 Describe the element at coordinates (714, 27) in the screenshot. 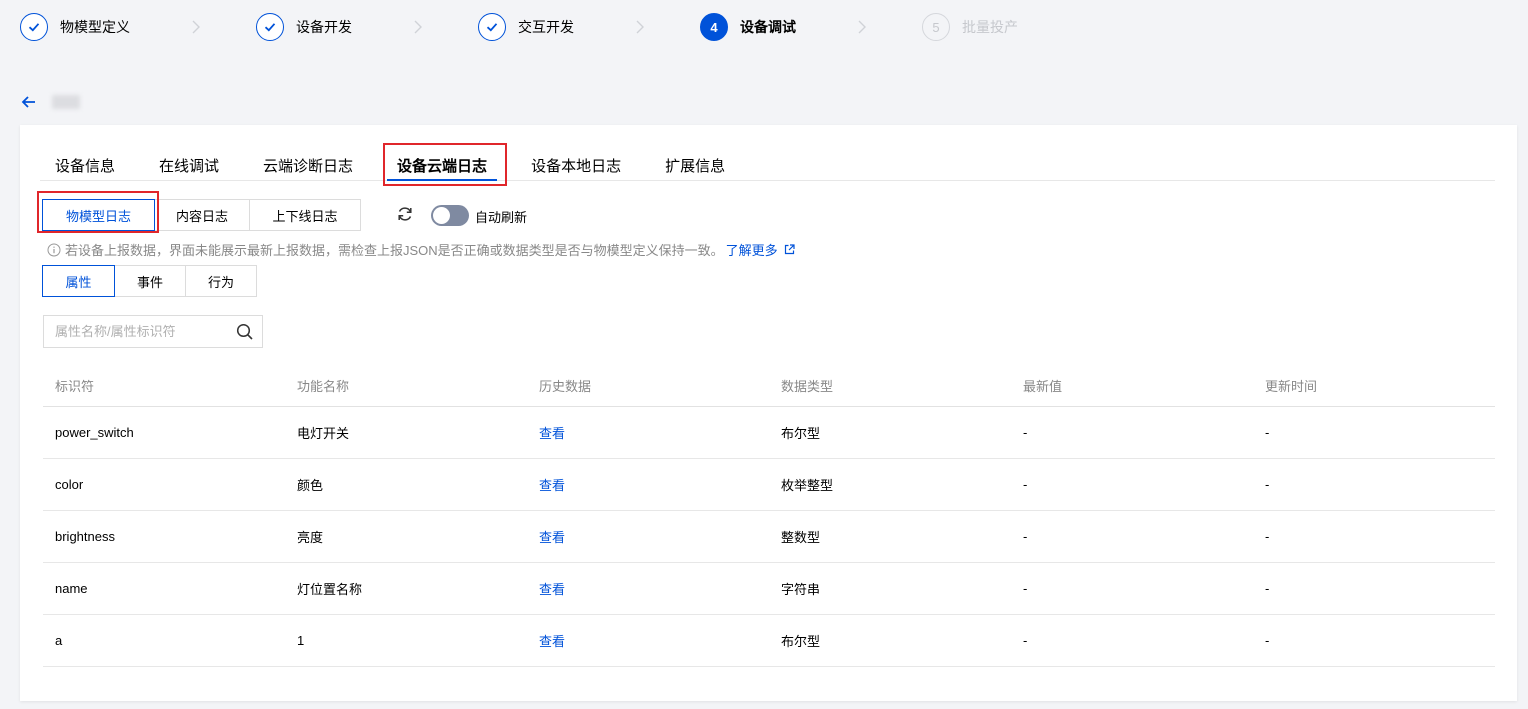

I see `step-number: 4` at that location.